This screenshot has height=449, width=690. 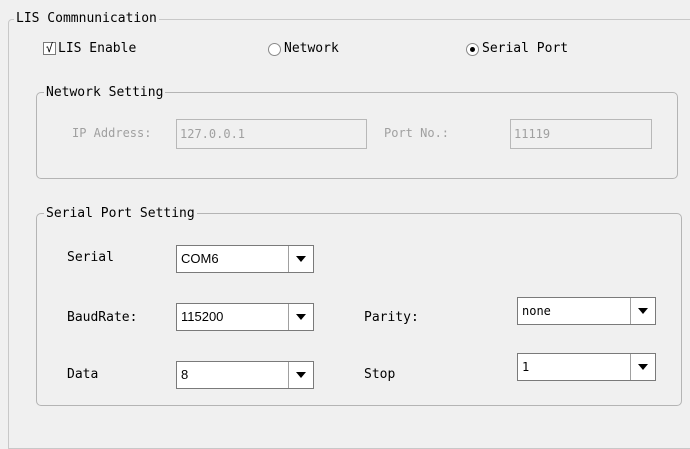 I want to click on data-select: 8, so click(x=245, y=375).